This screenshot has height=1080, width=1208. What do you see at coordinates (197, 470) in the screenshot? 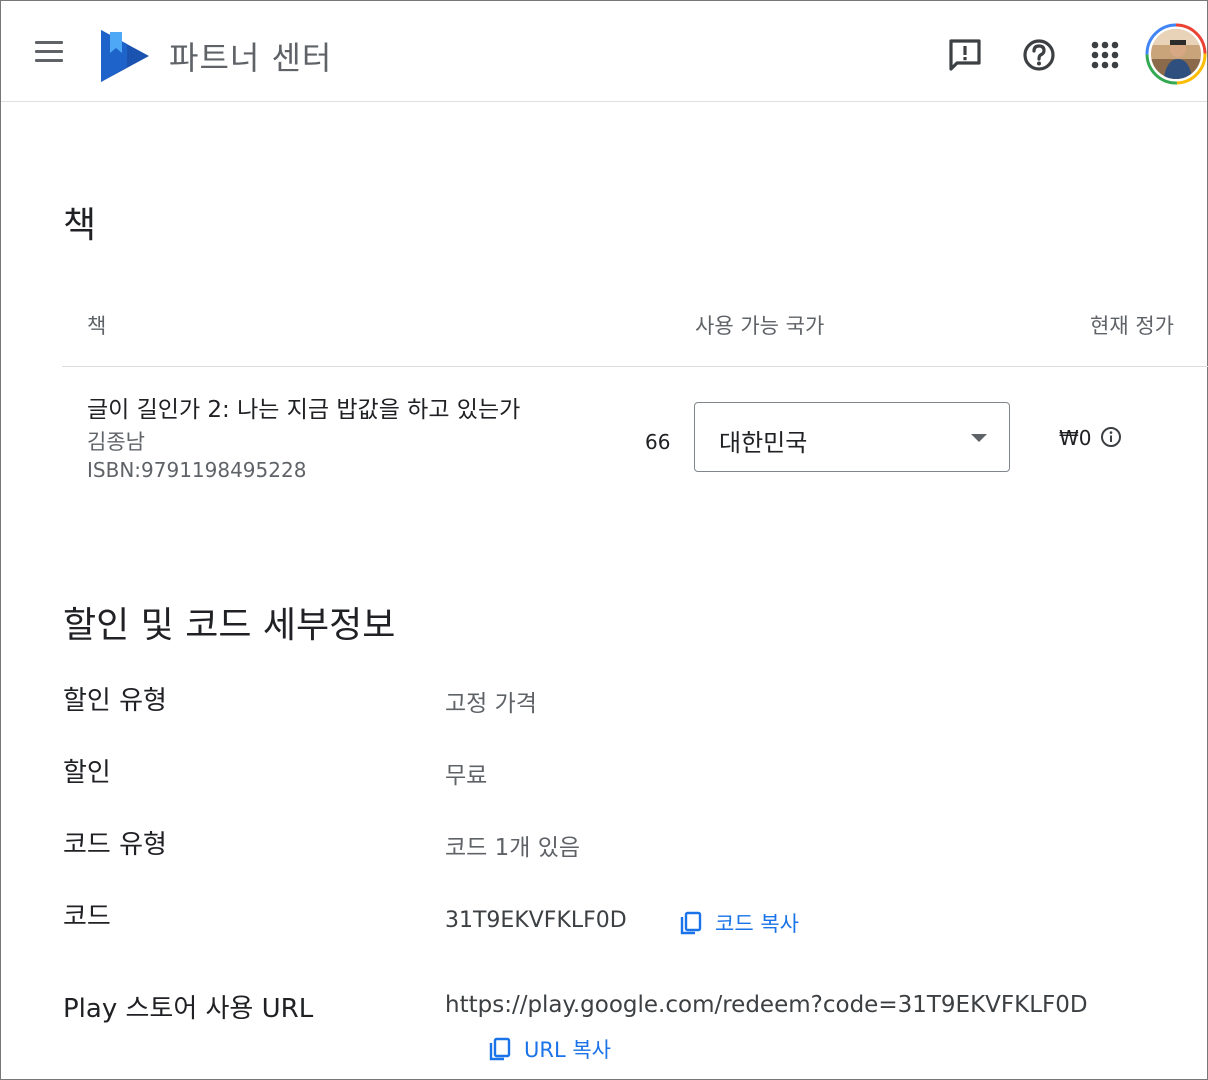
I see `book-isbn: ISBN:9791198495228` at bounding box center [197, 470].